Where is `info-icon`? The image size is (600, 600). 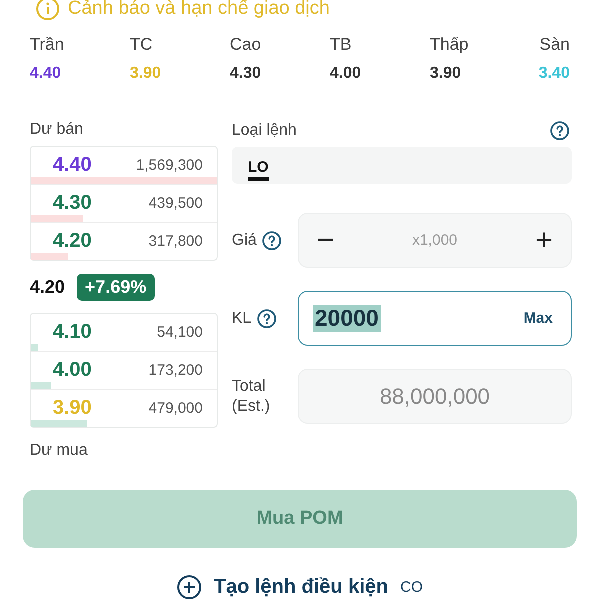
info-icon is located at coordinates (48, 10).